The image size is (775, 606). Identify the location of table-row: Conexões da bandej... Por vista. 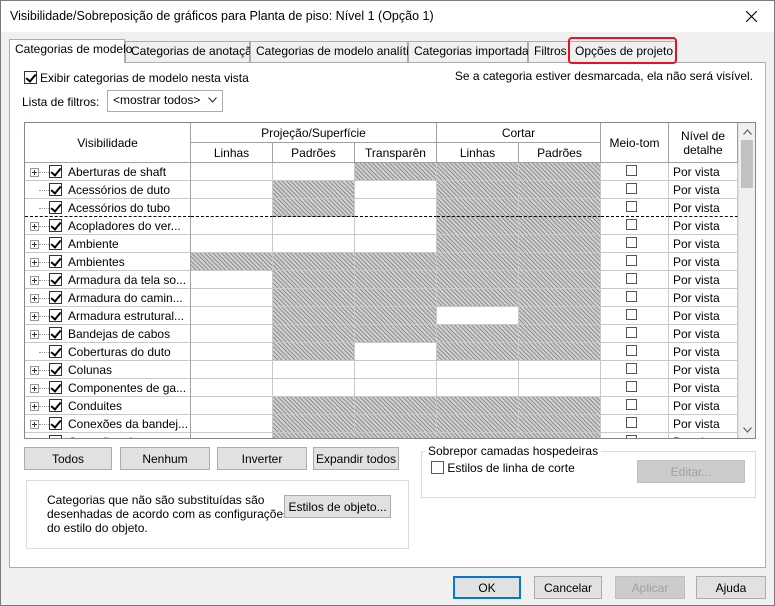
(381, 424).